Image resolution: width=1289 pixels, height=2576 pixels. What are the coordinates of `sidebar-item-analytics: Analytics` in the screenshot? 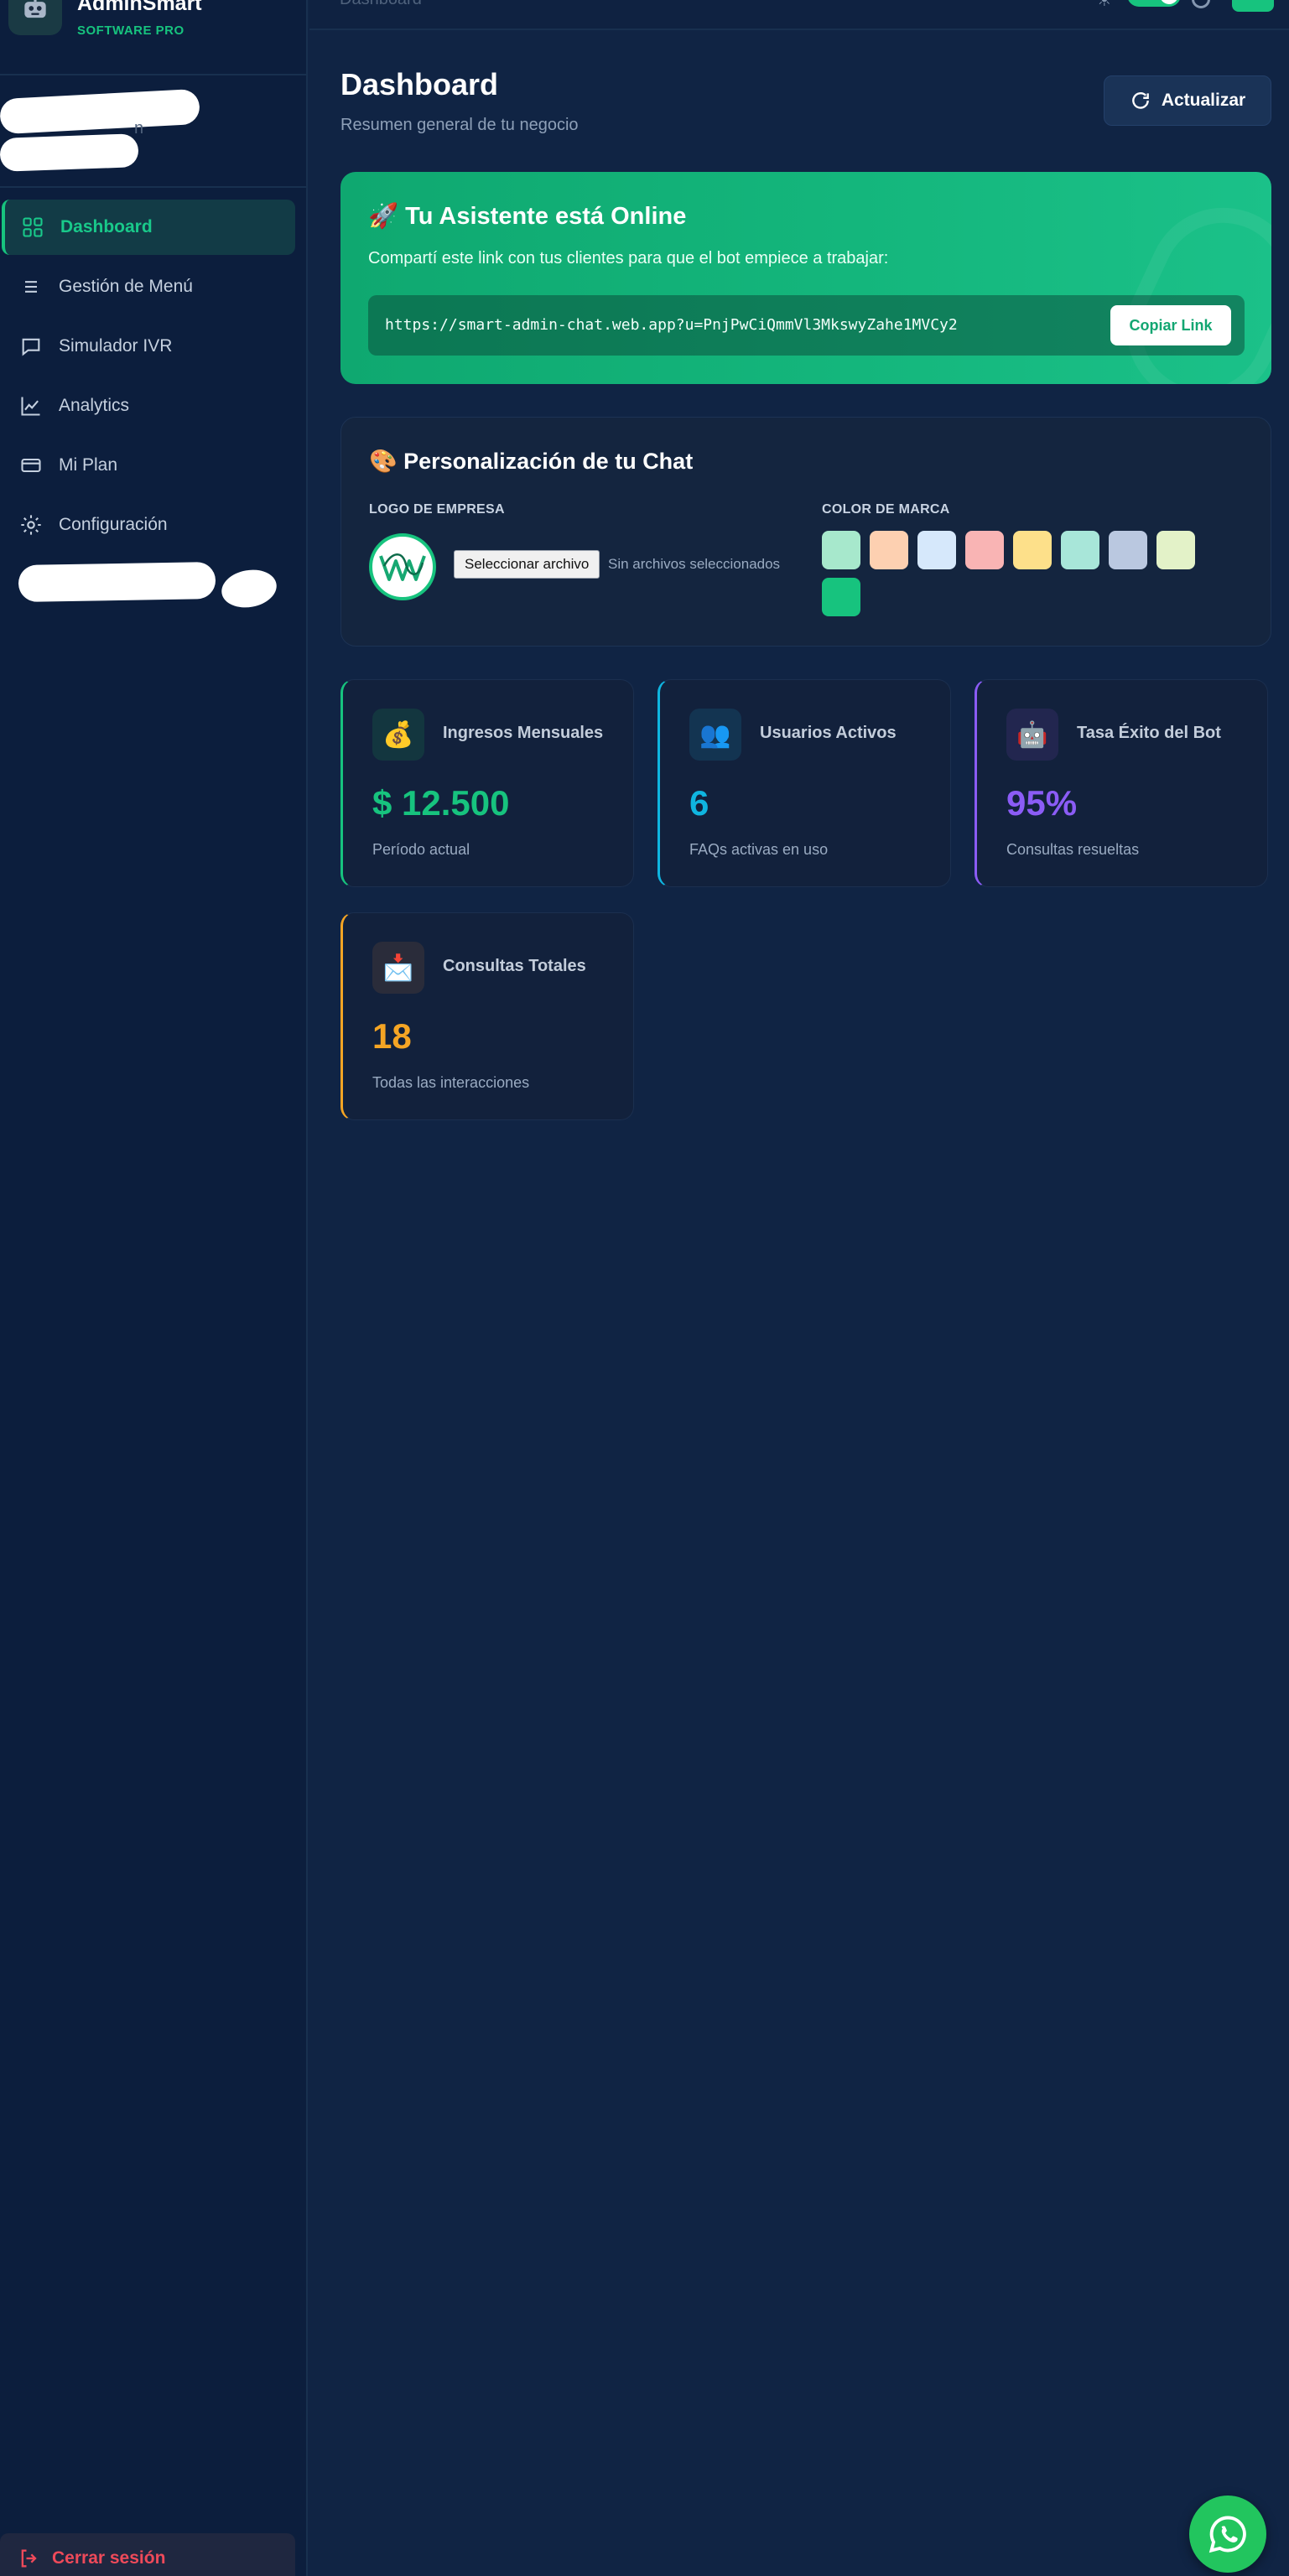 It's located at (148, 406).